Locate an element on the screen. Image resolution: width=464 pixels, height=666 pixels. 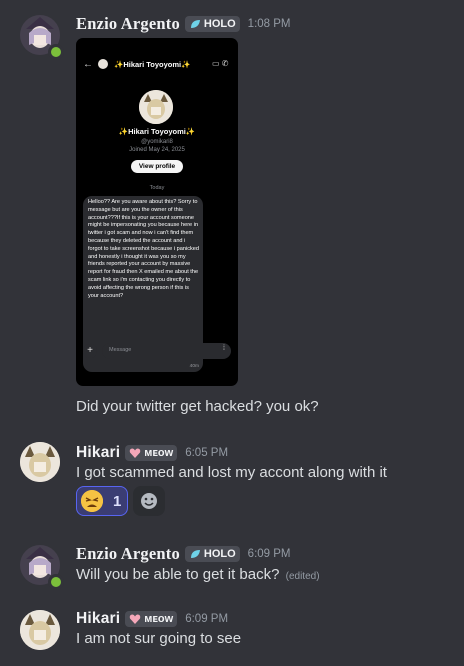
reaction-button: 1 is located at coordinates (102, 501).